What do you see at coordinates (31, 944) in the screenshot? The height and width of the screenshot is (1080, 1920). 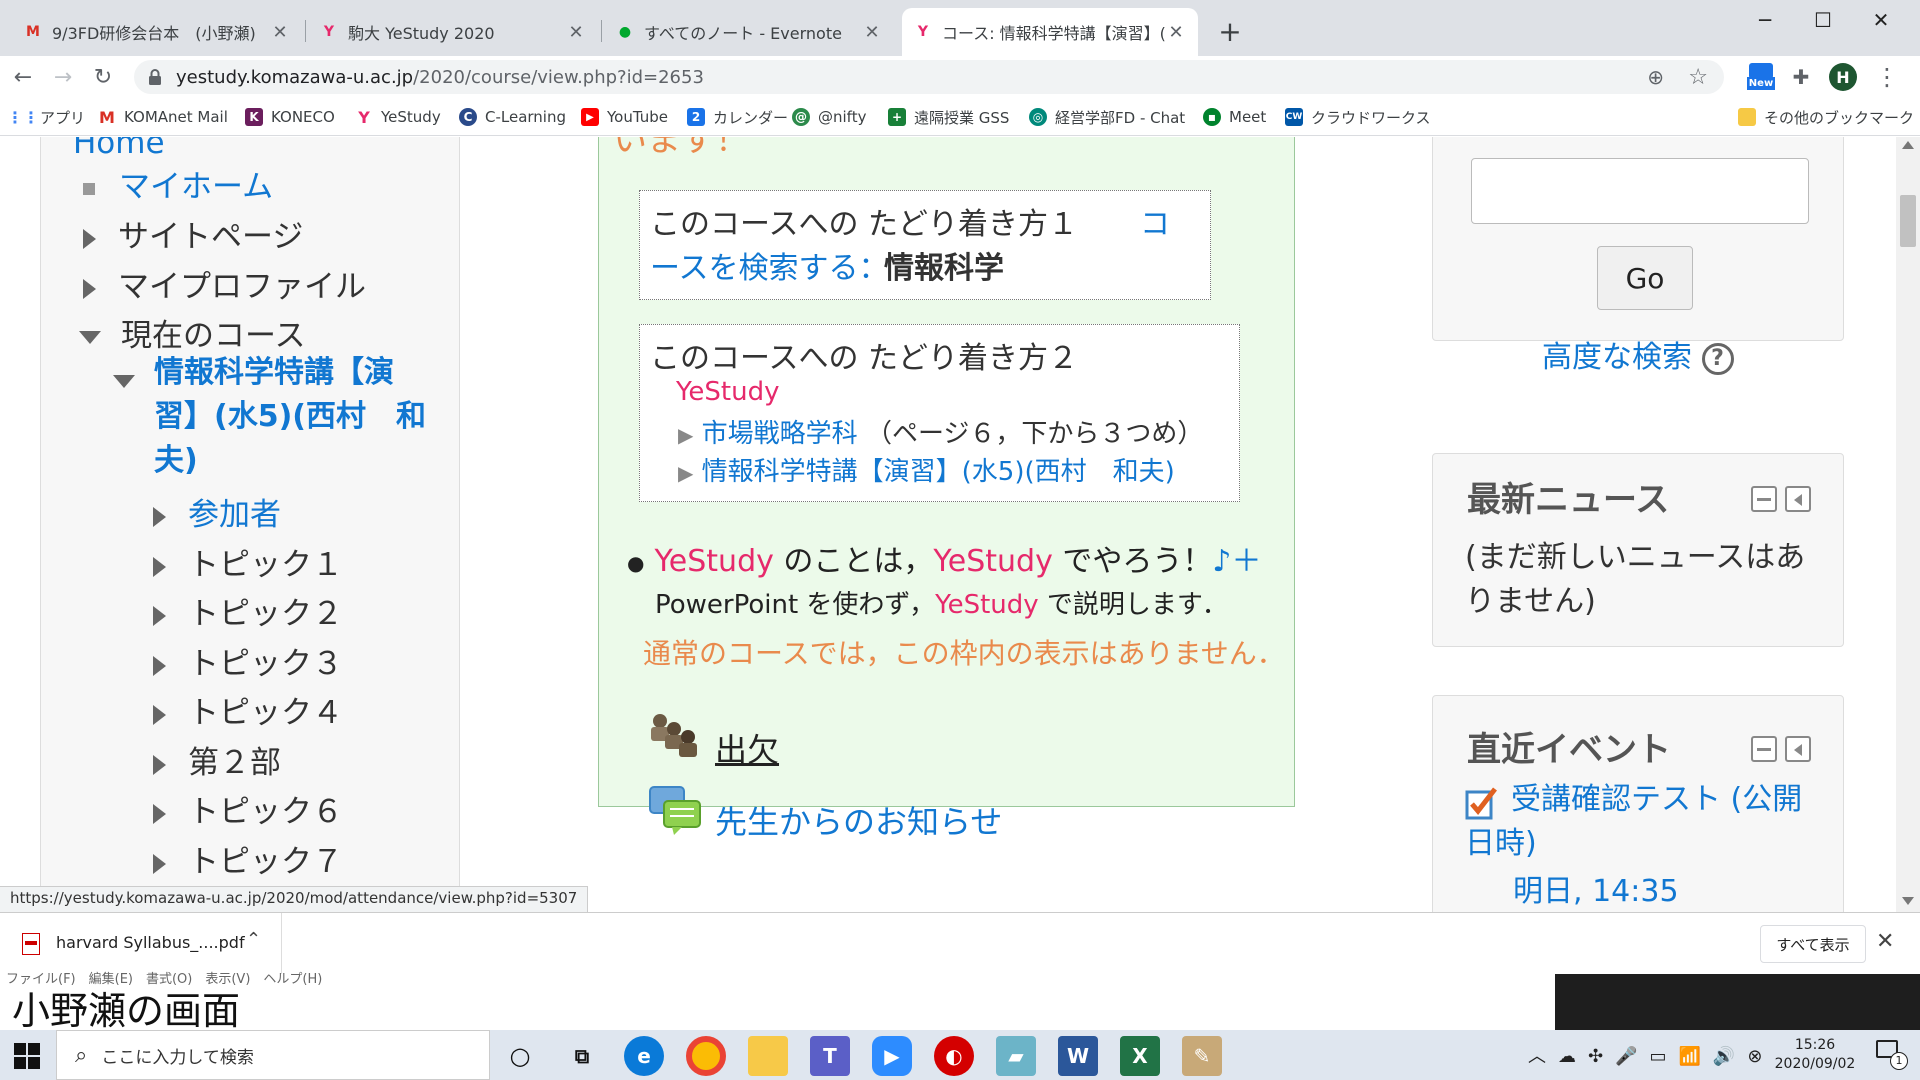 I see `pdf-file-icon` at bounding box center [31, 944].